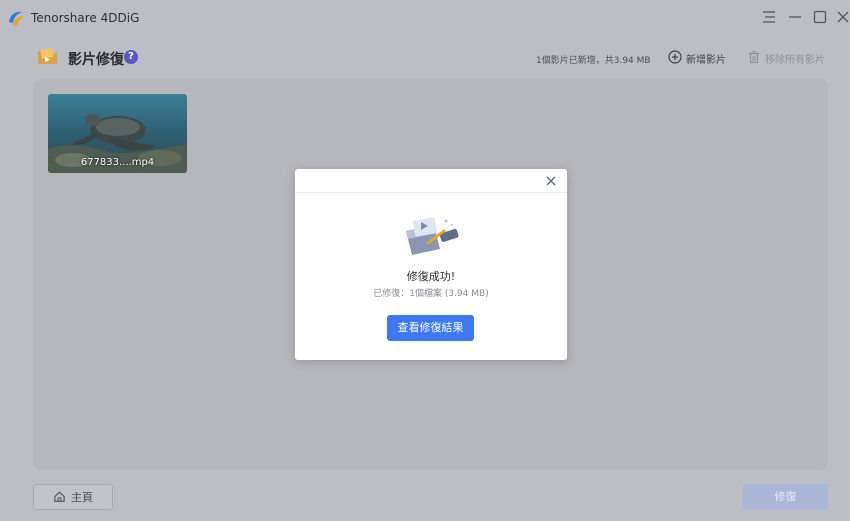 The height and width of the screenshot is (521, 850). Describe the element at coordinates (431, 235) in the screenshot. I see `video-repair-illustration-icon` at that location.